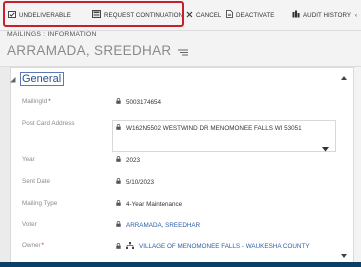 The width and height of the screenshot is (361, 267). What do you see at coordinates (255, 15) in the screenshot?
I see `deactivate-label: DEACTIVATE` at bounding box center [255, 15].